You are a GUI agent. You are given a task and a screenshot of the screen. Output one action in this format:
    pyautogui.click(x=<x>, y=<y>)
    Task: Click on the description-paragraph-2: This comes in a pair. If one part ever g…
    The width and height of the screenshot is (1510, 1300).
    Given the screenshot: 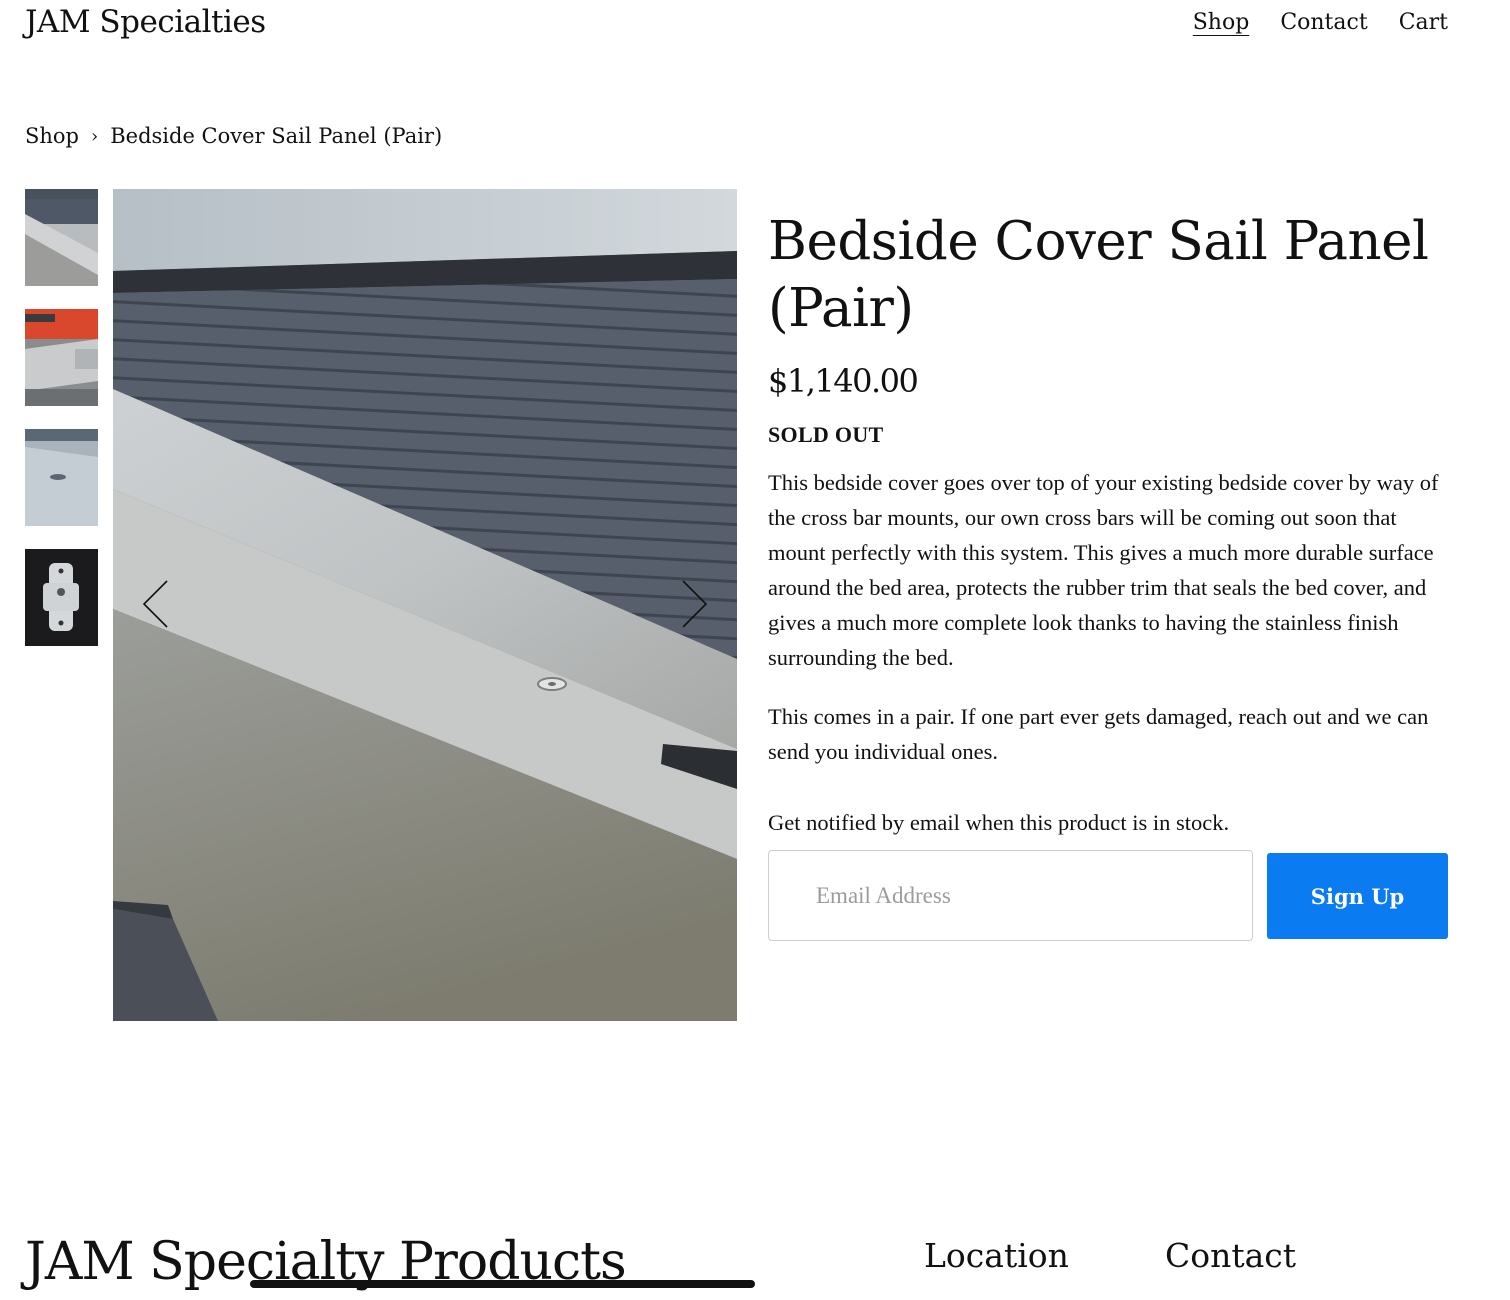 What is the action you would take?
    pyautogui.click(x=1098, y=734)
    